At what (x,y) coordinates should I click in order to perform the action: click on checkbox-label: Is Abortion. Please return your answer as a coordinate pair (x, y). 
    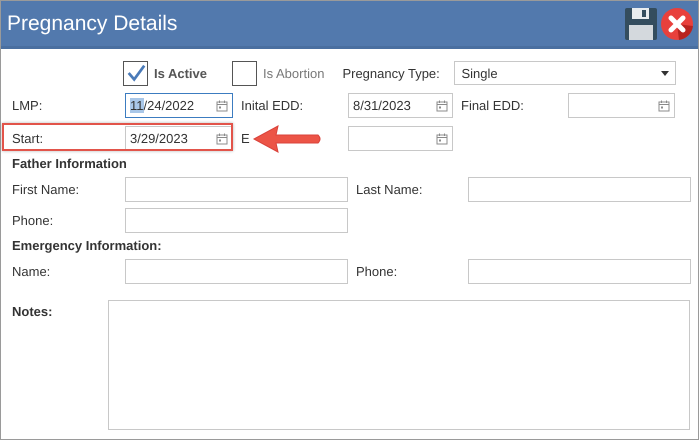
    Looking at the image, I should click on (293, 73).